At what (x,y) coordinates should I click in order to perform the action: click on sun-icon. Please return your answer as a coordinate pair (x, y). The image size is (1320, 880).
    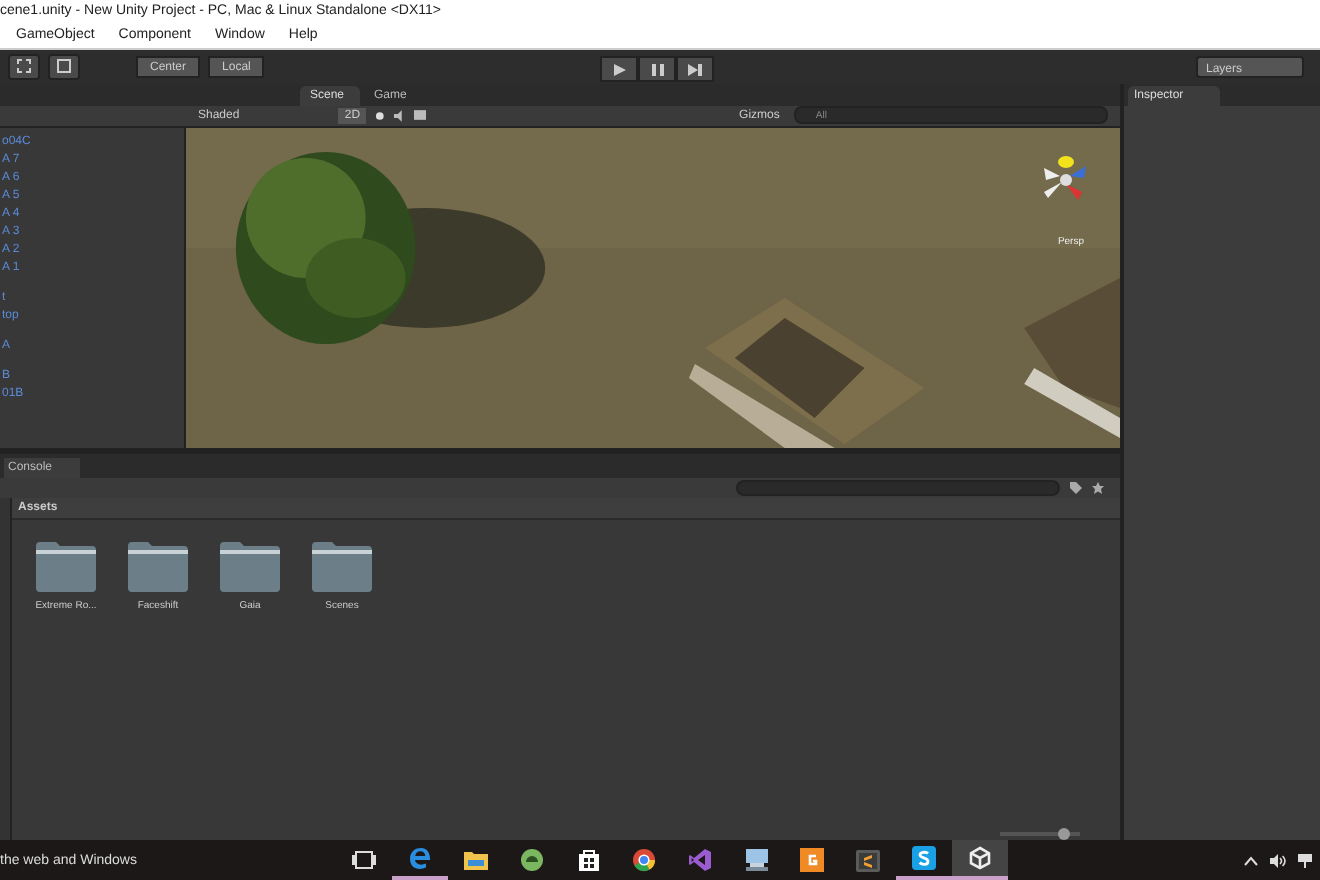
    Looking at the image, I should click on (380, 115).